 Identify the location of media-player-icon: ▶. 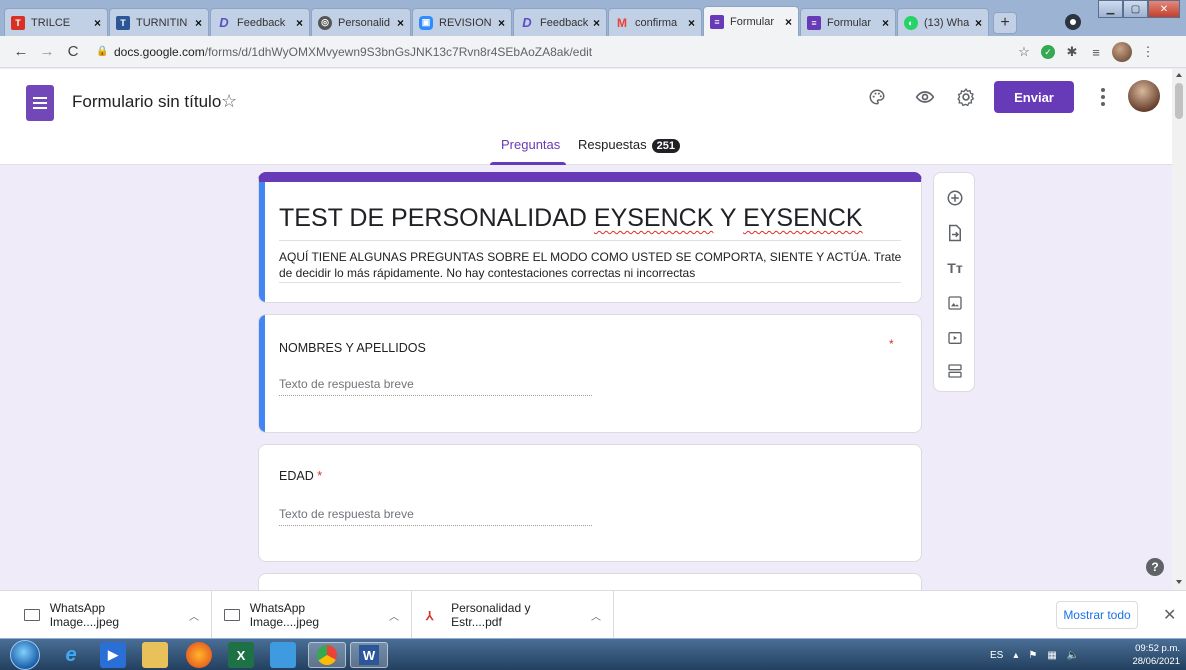
(113, 655).